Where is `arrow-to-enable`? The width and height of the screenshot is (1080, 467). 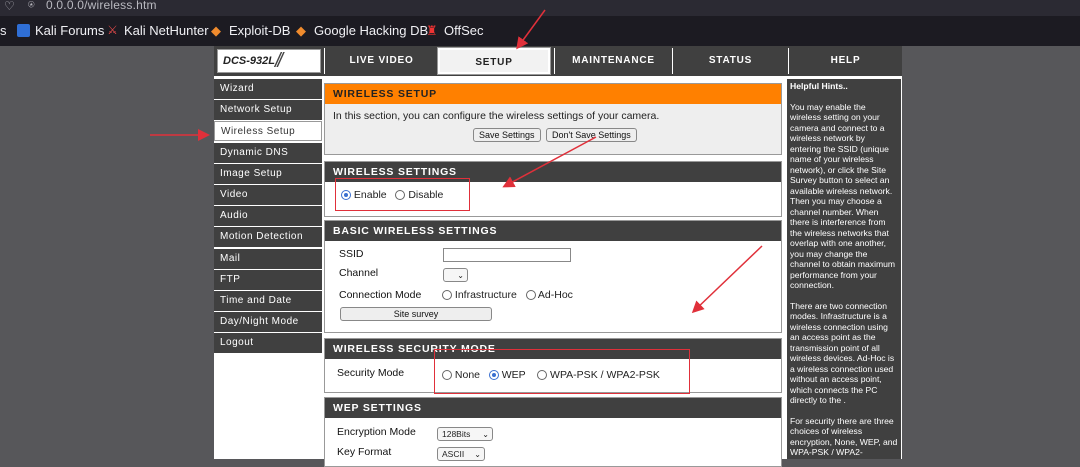
arrow-to-enable is located at coordinates (549, 162).